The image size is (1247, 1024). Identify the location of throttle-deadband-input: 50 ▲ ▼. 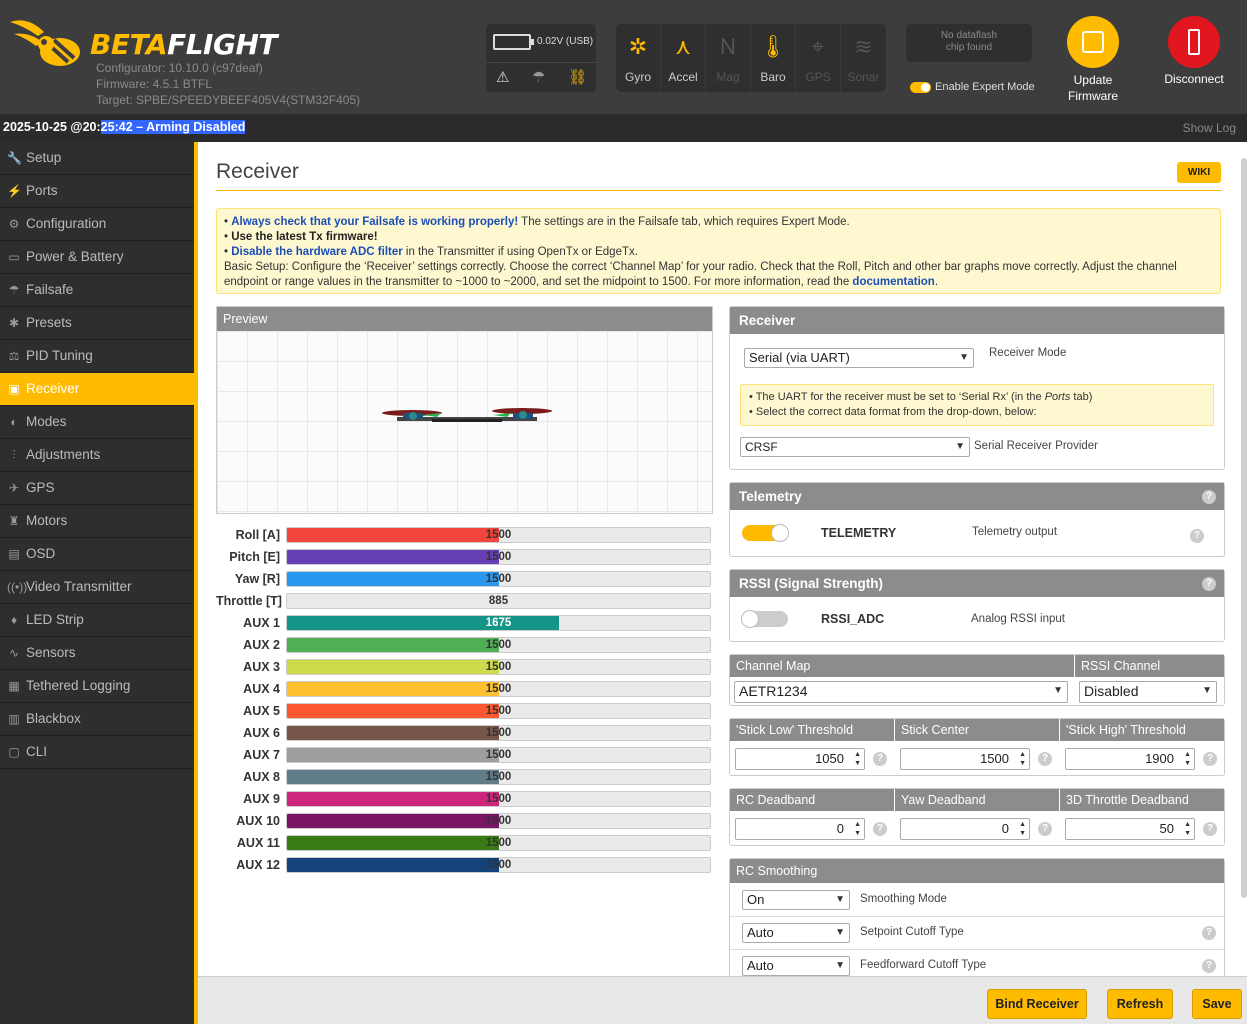
(1130, 829).